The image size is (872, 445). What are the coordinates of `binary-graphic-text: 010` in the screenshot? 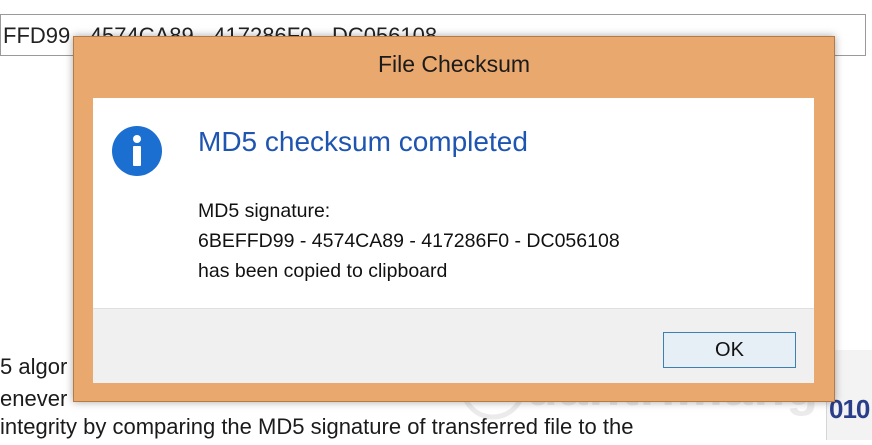 It's located at (849, 409).